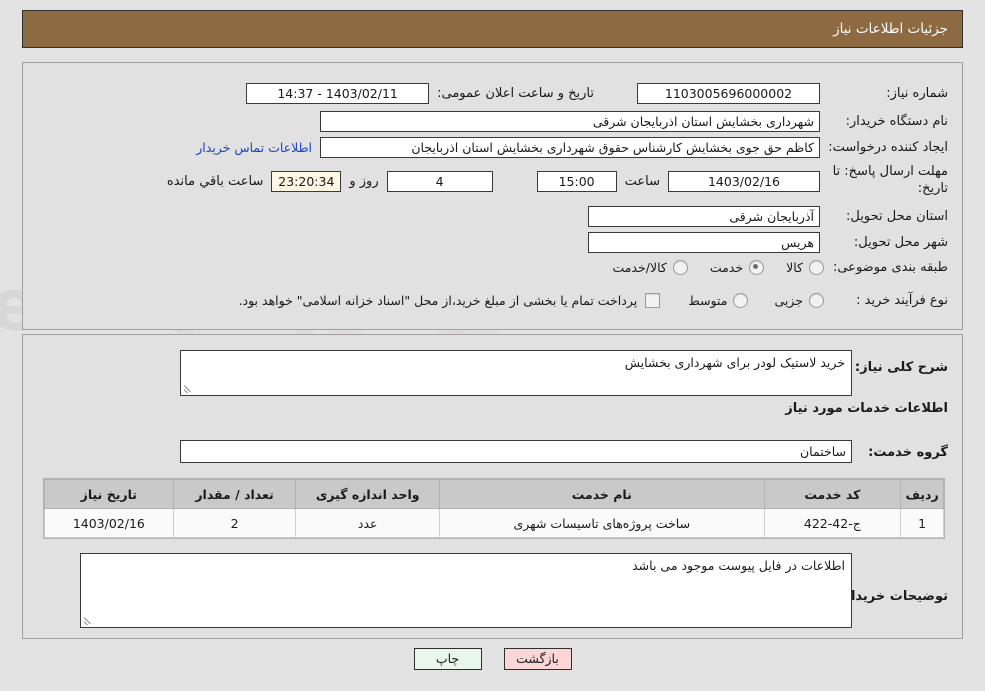 The width and height of the screenshot is (985, 691). What do you see at coordinates (602, 494) in the screenshot?
I see `col-service-name: نام خدمت` at bounding box center [602, 494].